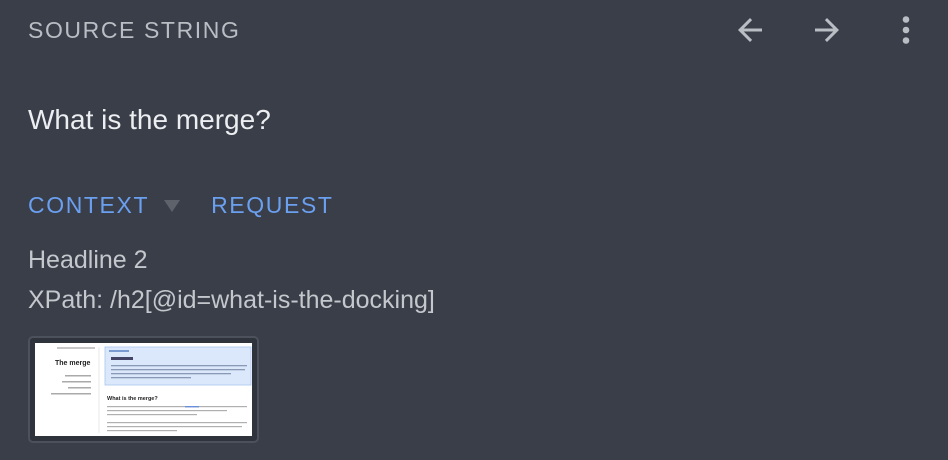 This screenshot has height=460, width=948. I want to click on screenshot-preview: The merge What is the merge?, so click(143, 389).